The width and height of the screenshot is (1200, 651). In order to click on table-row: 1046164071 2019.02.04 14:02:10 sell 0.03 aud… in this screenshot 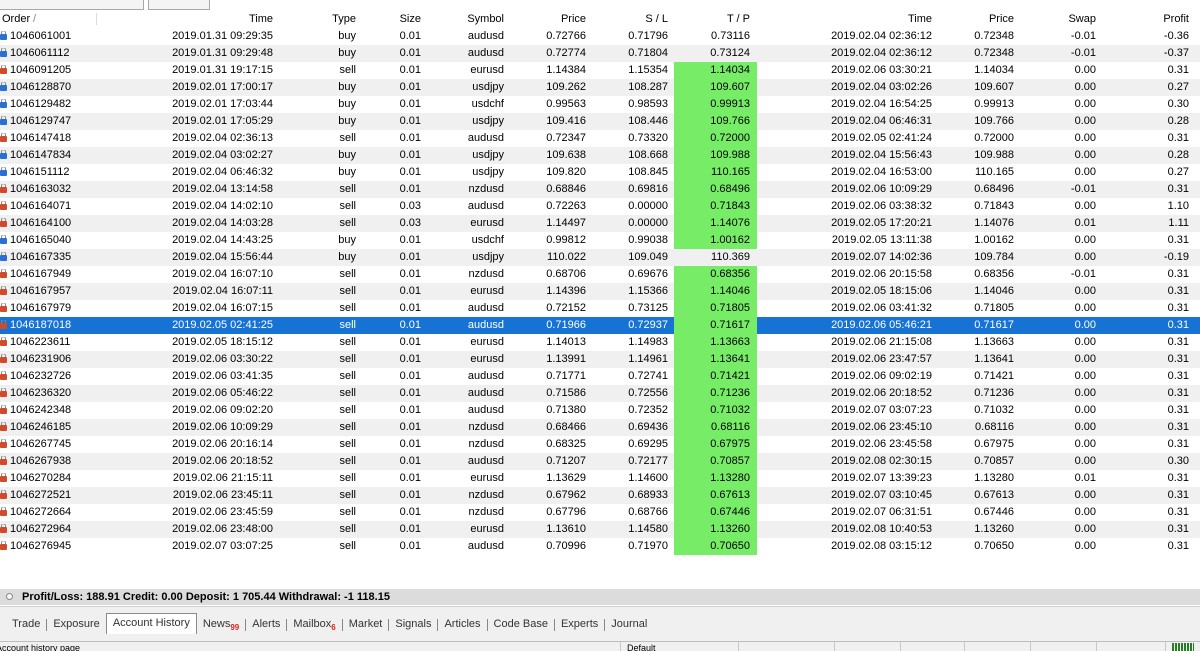, I will do `click(600, 206)`.